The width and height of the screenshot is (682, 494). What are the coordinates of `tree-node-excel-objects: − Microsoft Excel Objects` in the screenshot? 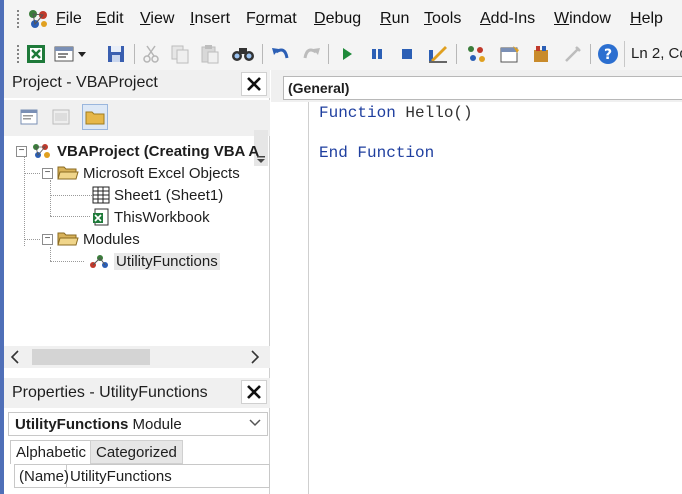 It's located at (141, 173).